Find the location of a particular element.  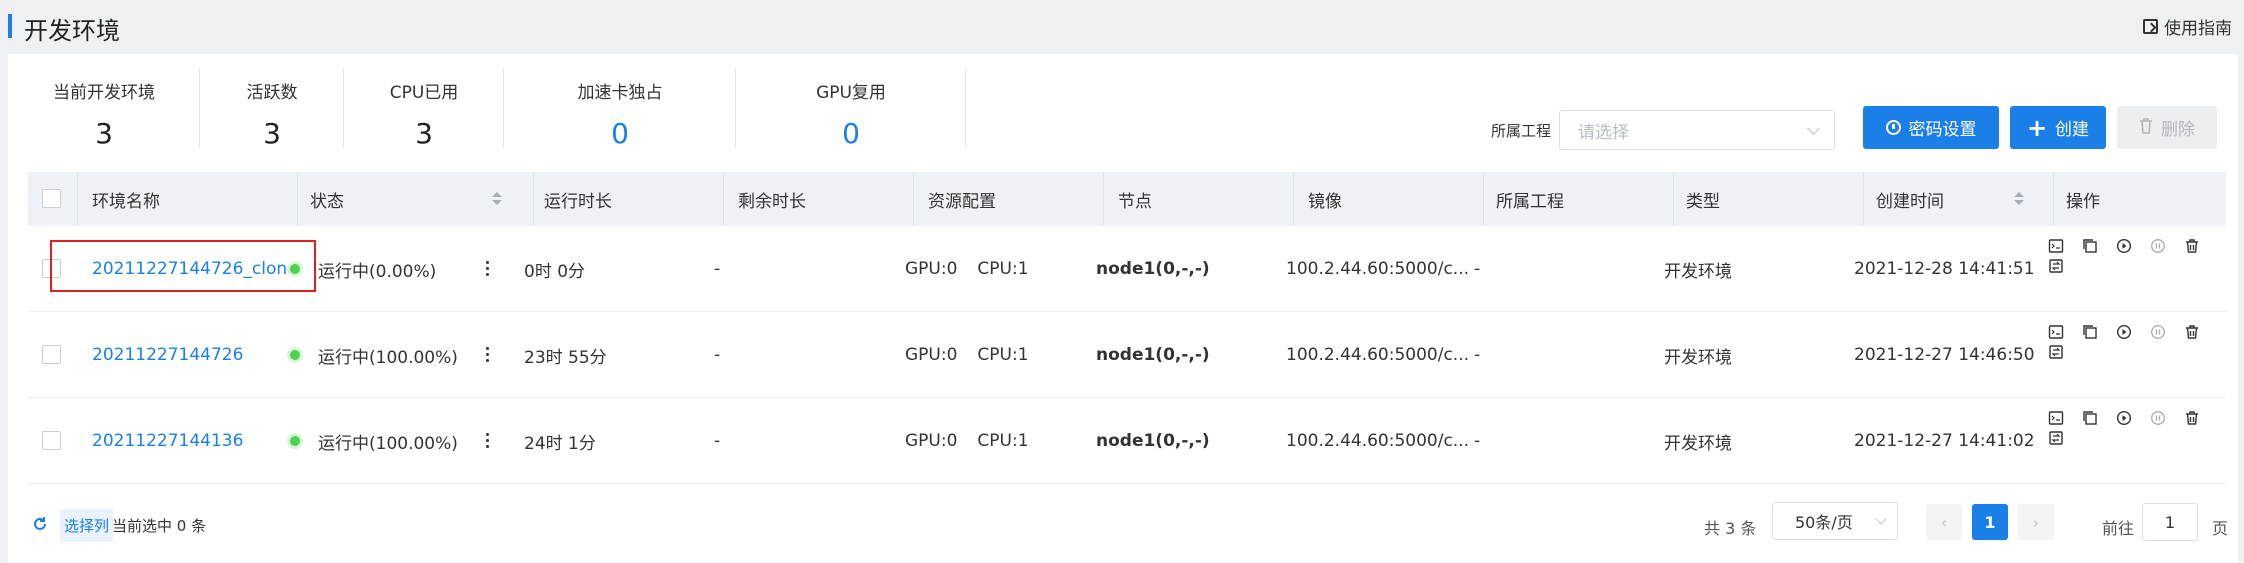

status-text: 运行中(0.00%) is located at coordinates (377, 271).